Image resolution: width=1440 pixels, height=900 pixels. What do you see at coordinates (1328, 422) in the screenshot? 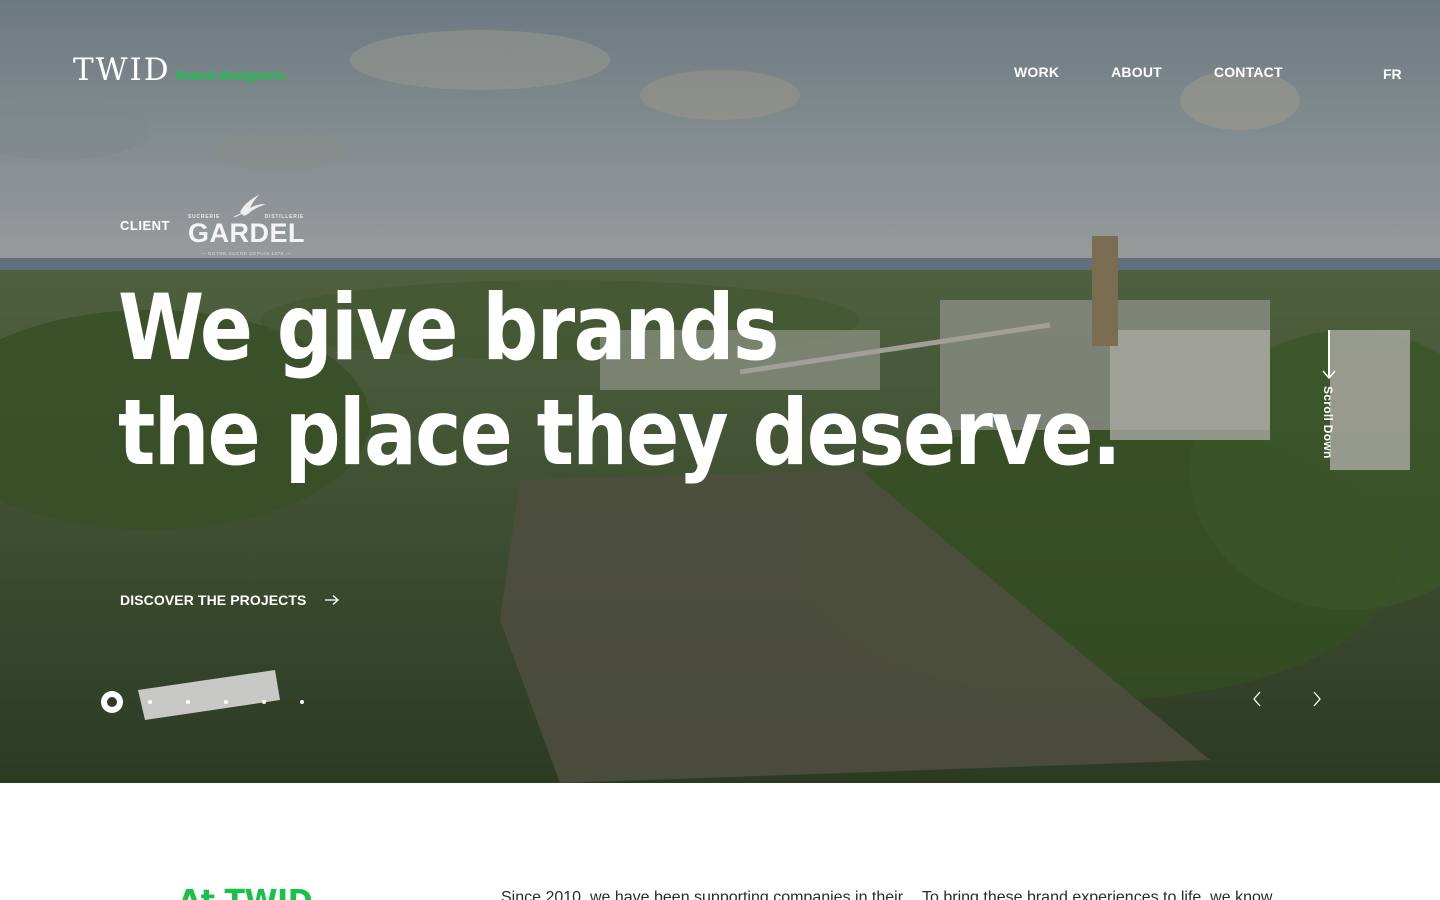
I see `scroll-down-label: Scroll Down` at bounding box center [1328, 422].